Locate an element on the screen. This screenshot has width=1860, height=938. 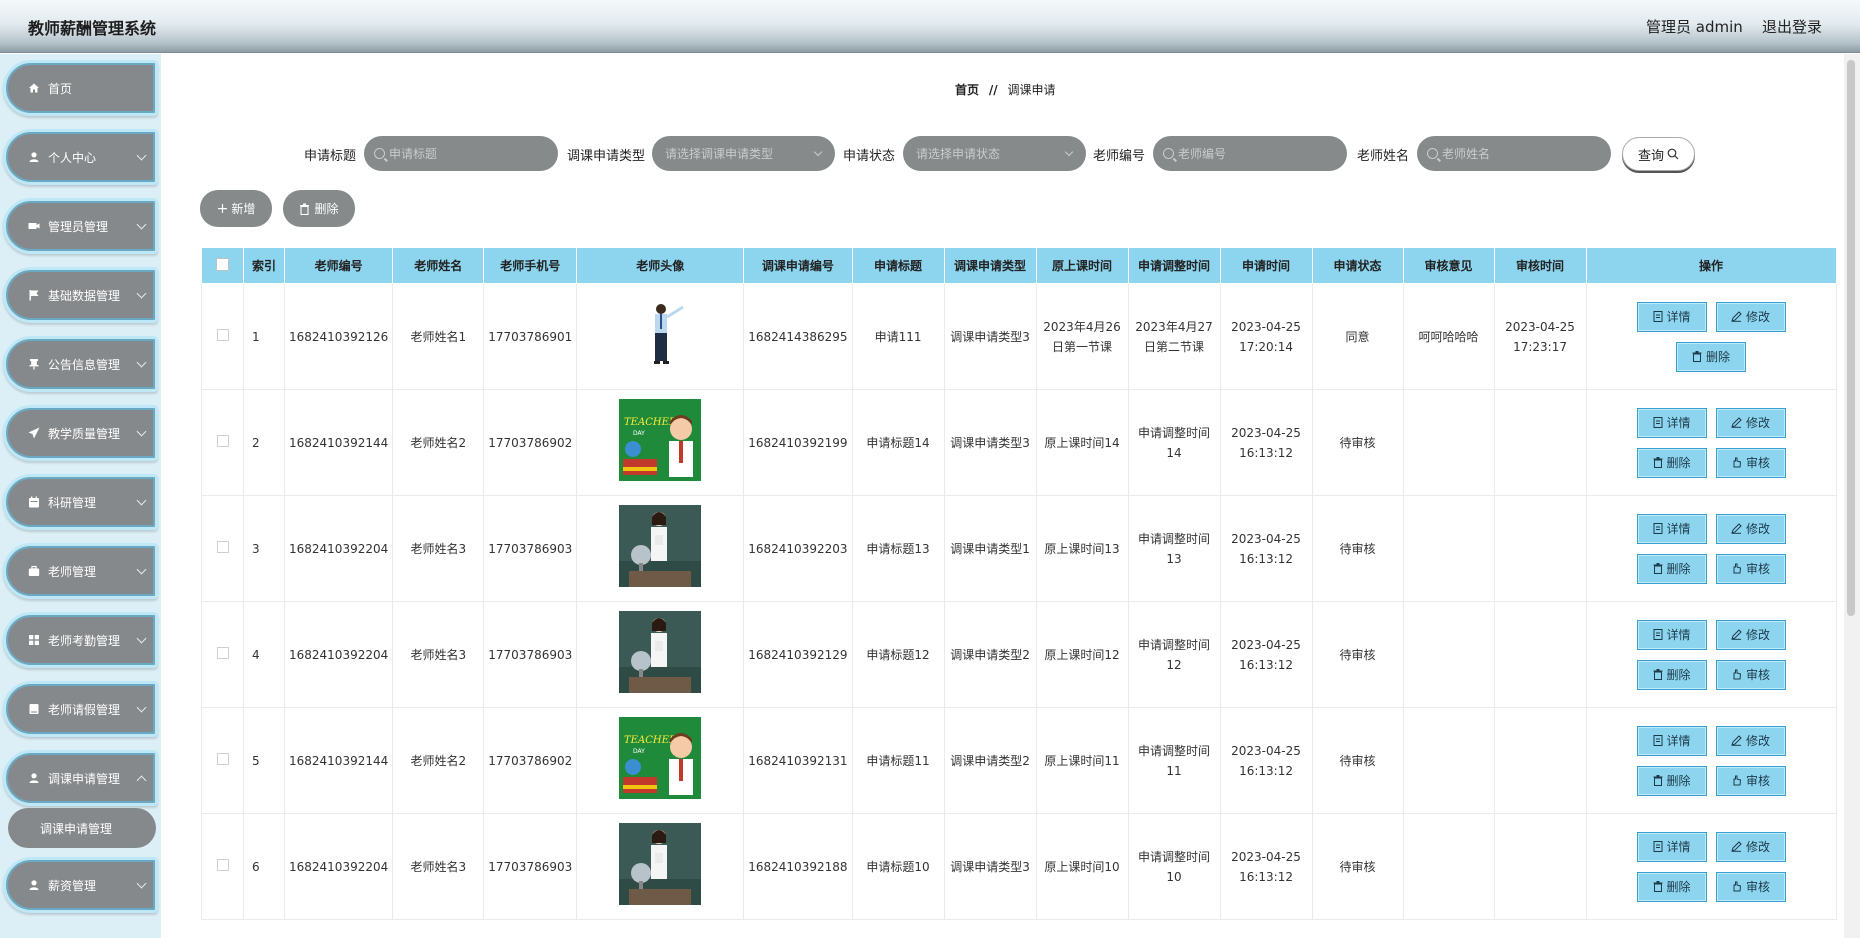
sidebar-item-research: 科研管理 is located at coordinates (80, 502).